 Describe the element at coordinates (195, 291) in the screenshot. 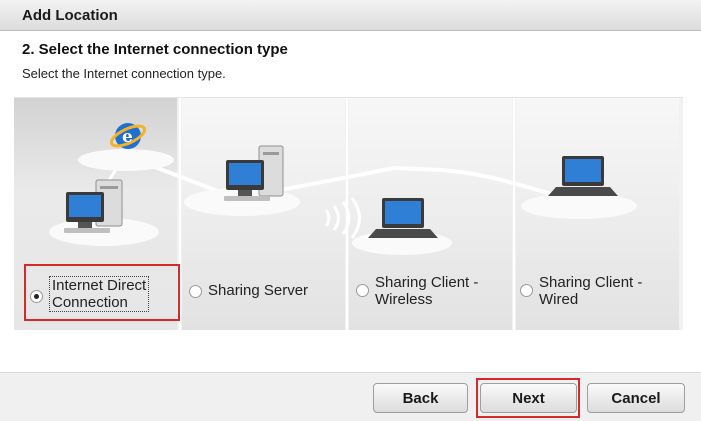

I see `radio-sharing-server` at that location.